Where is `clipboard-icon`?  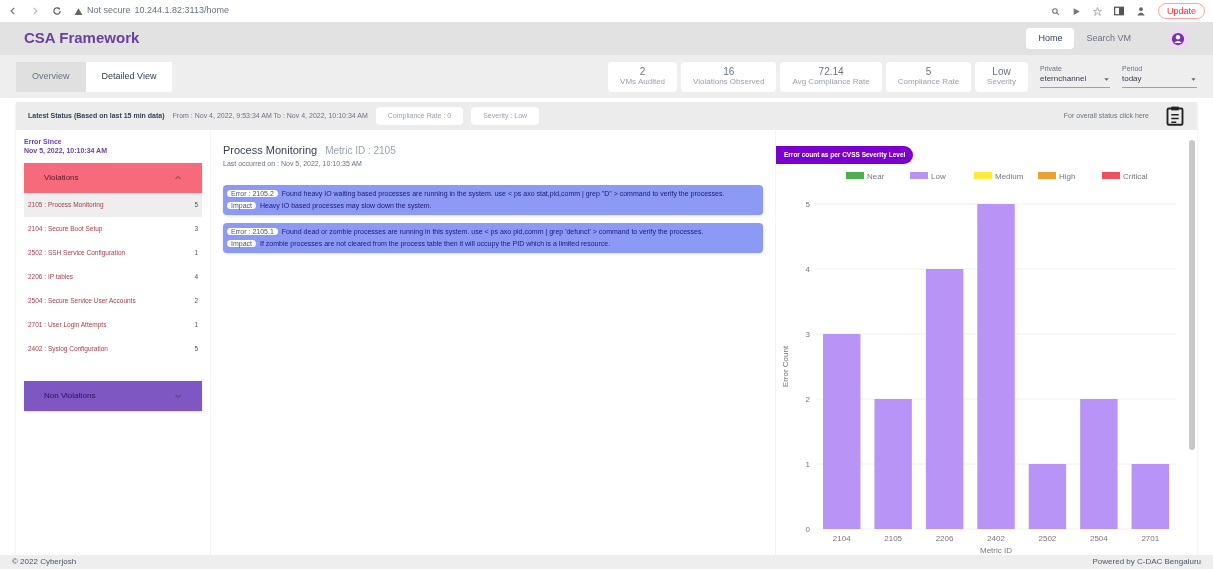 clipboard-icon is located at coordinates (1175, 116).